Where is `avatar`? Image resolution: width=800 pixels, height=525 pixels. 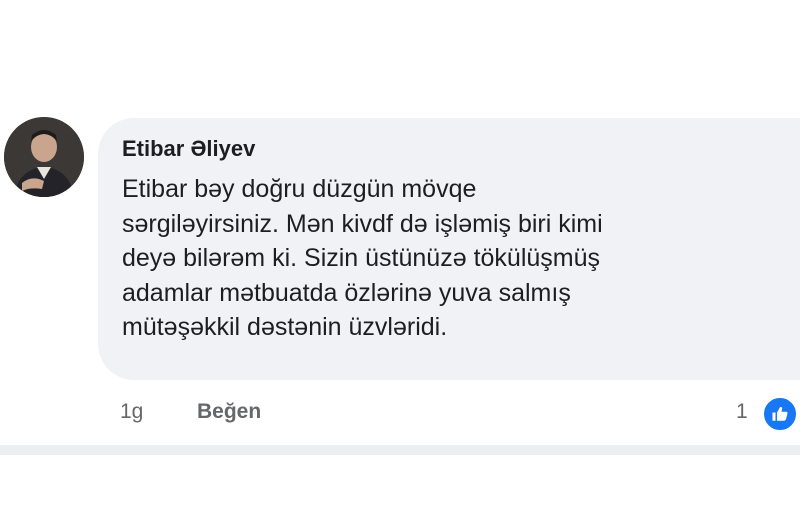 avatar is located at coordinates (44, 157).